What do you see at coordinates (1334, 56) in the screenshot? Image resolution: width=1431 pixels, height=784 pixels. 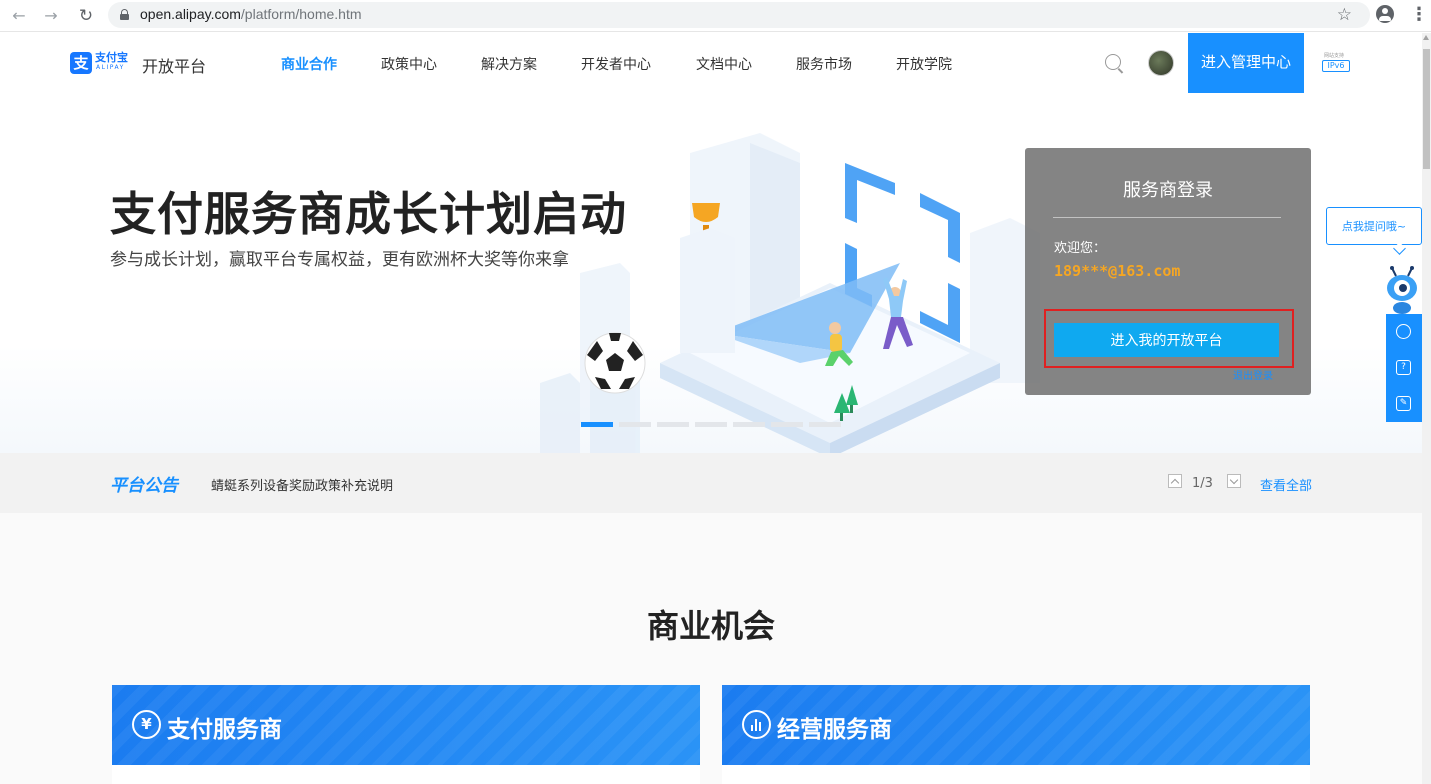 I see `ipv6-caption: 网站支持` at bounding box center [1334, 56].